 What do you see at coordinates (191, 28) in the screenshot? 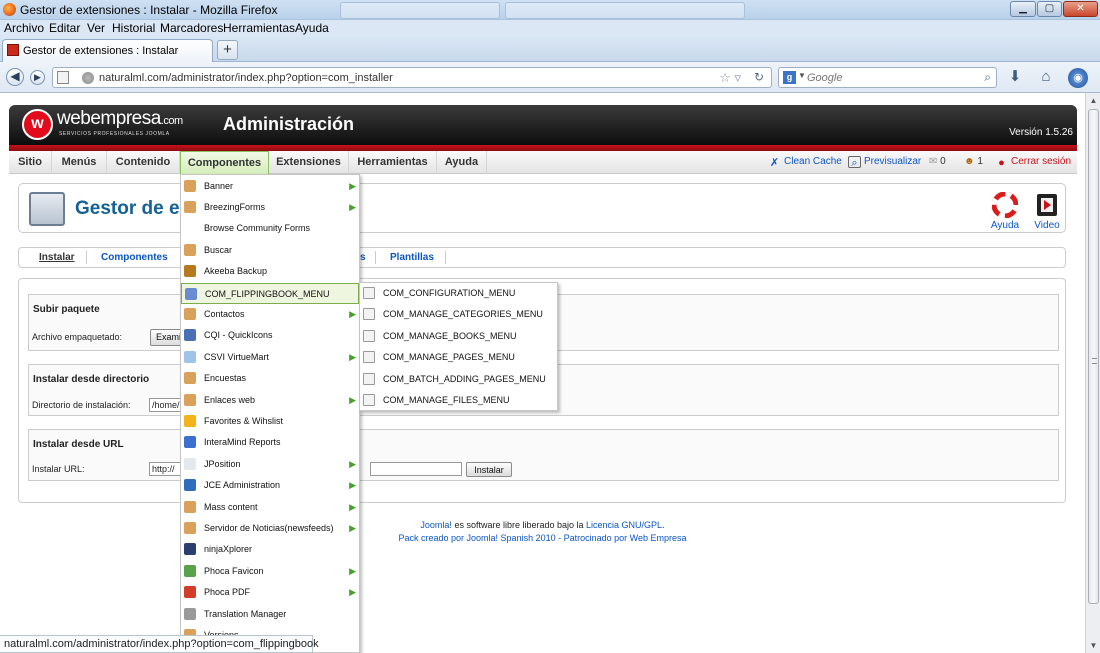
I see `menu-marcadores: Marcadores` at bounding box center [191, 28].